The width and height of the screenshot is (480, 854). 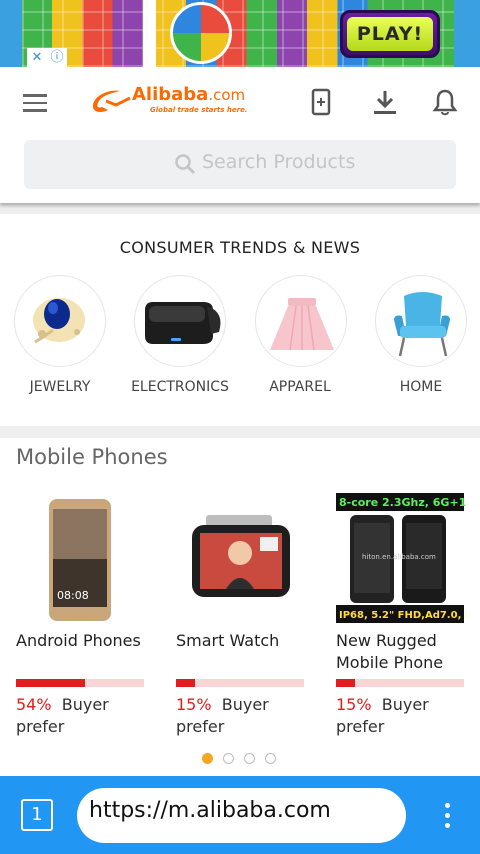 I want to click on rugged-phone-watermark: hiton.en.alibaba.com, so click(x=399, y=557).